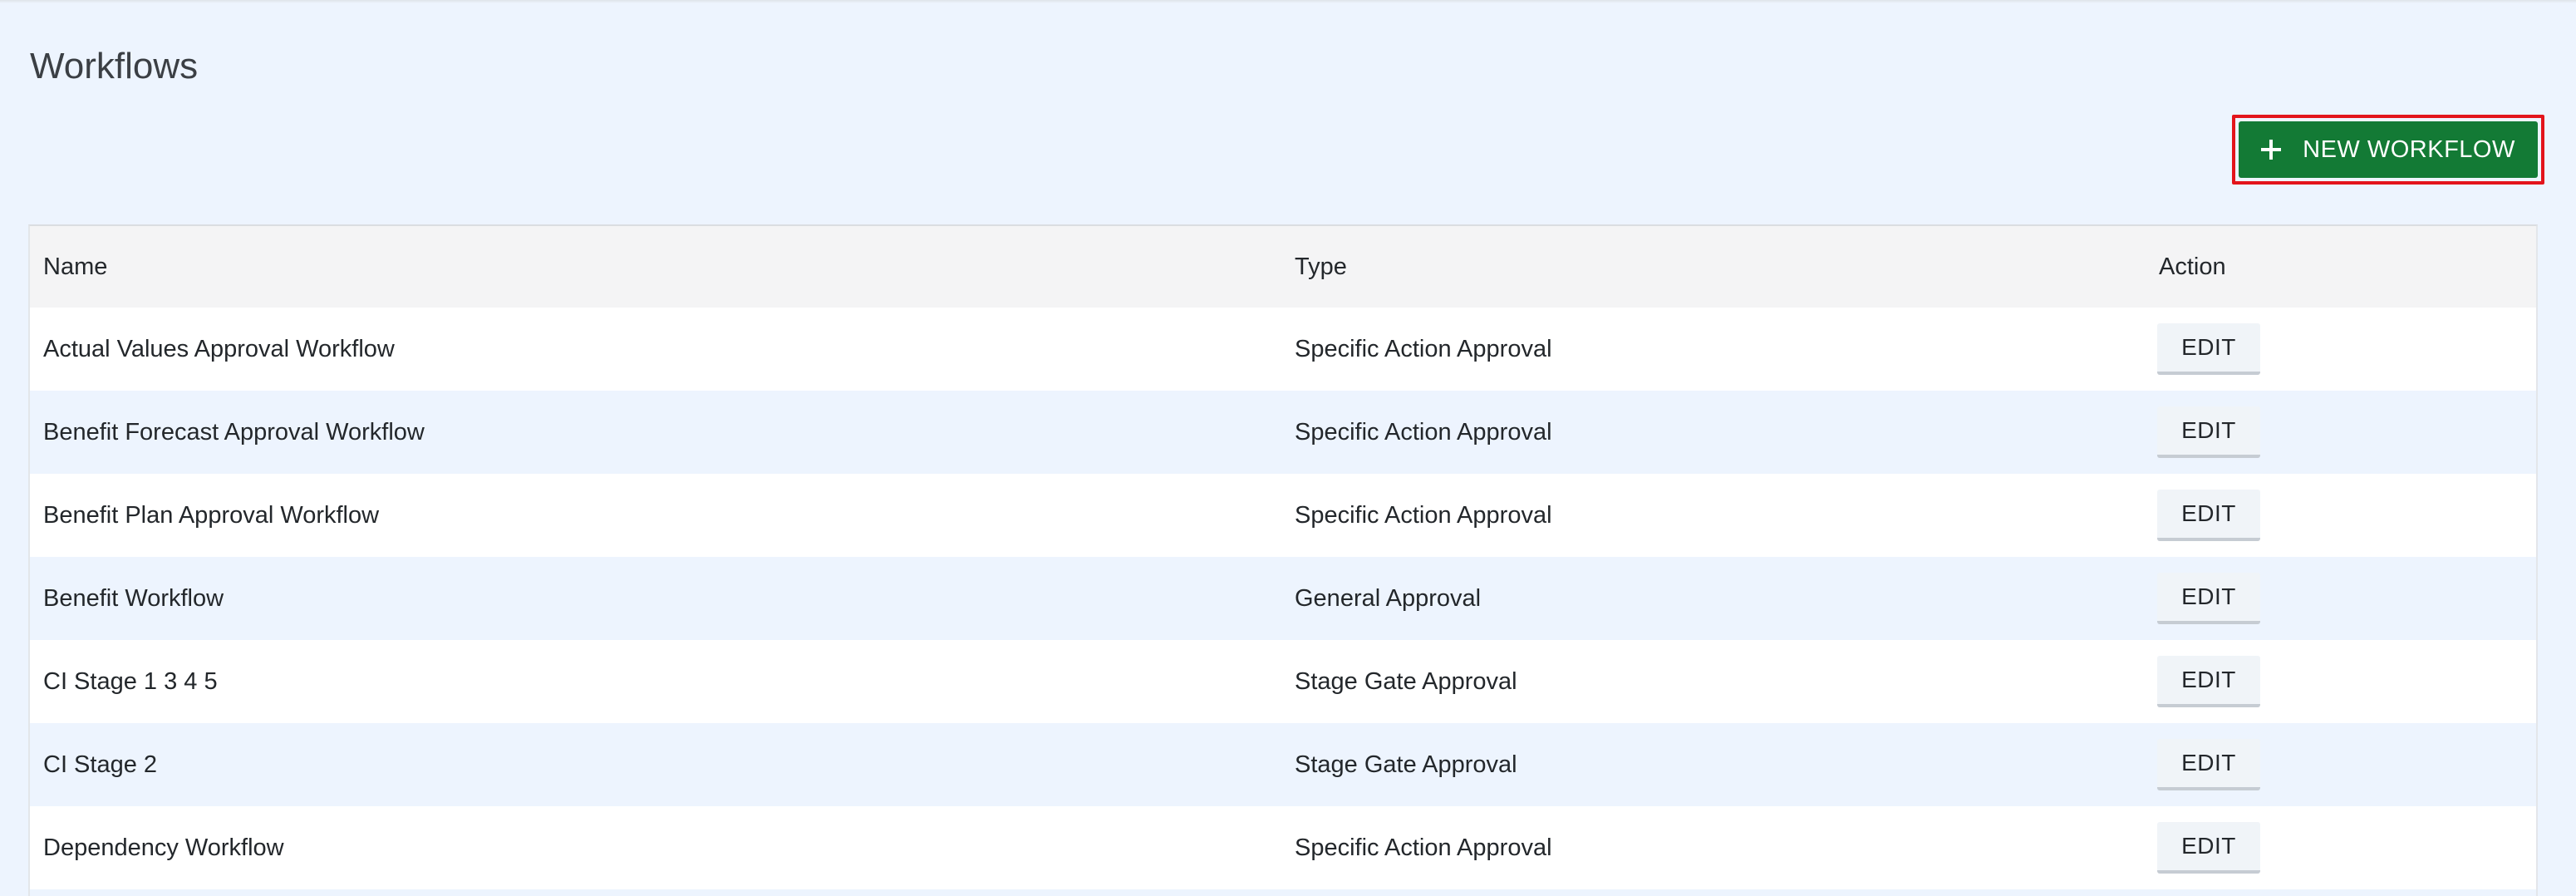 The image size is (2576, 896). Describe the element at coordinates (1288, 1) in the screenshot. I see `top-divider` at that location.